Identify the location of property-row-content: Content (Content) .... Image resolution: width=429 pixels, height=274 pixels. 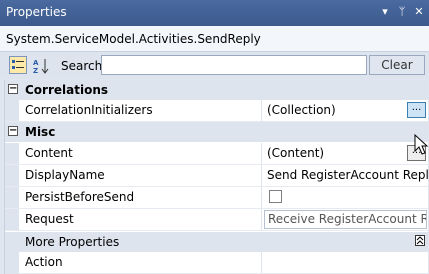
(216, 154).